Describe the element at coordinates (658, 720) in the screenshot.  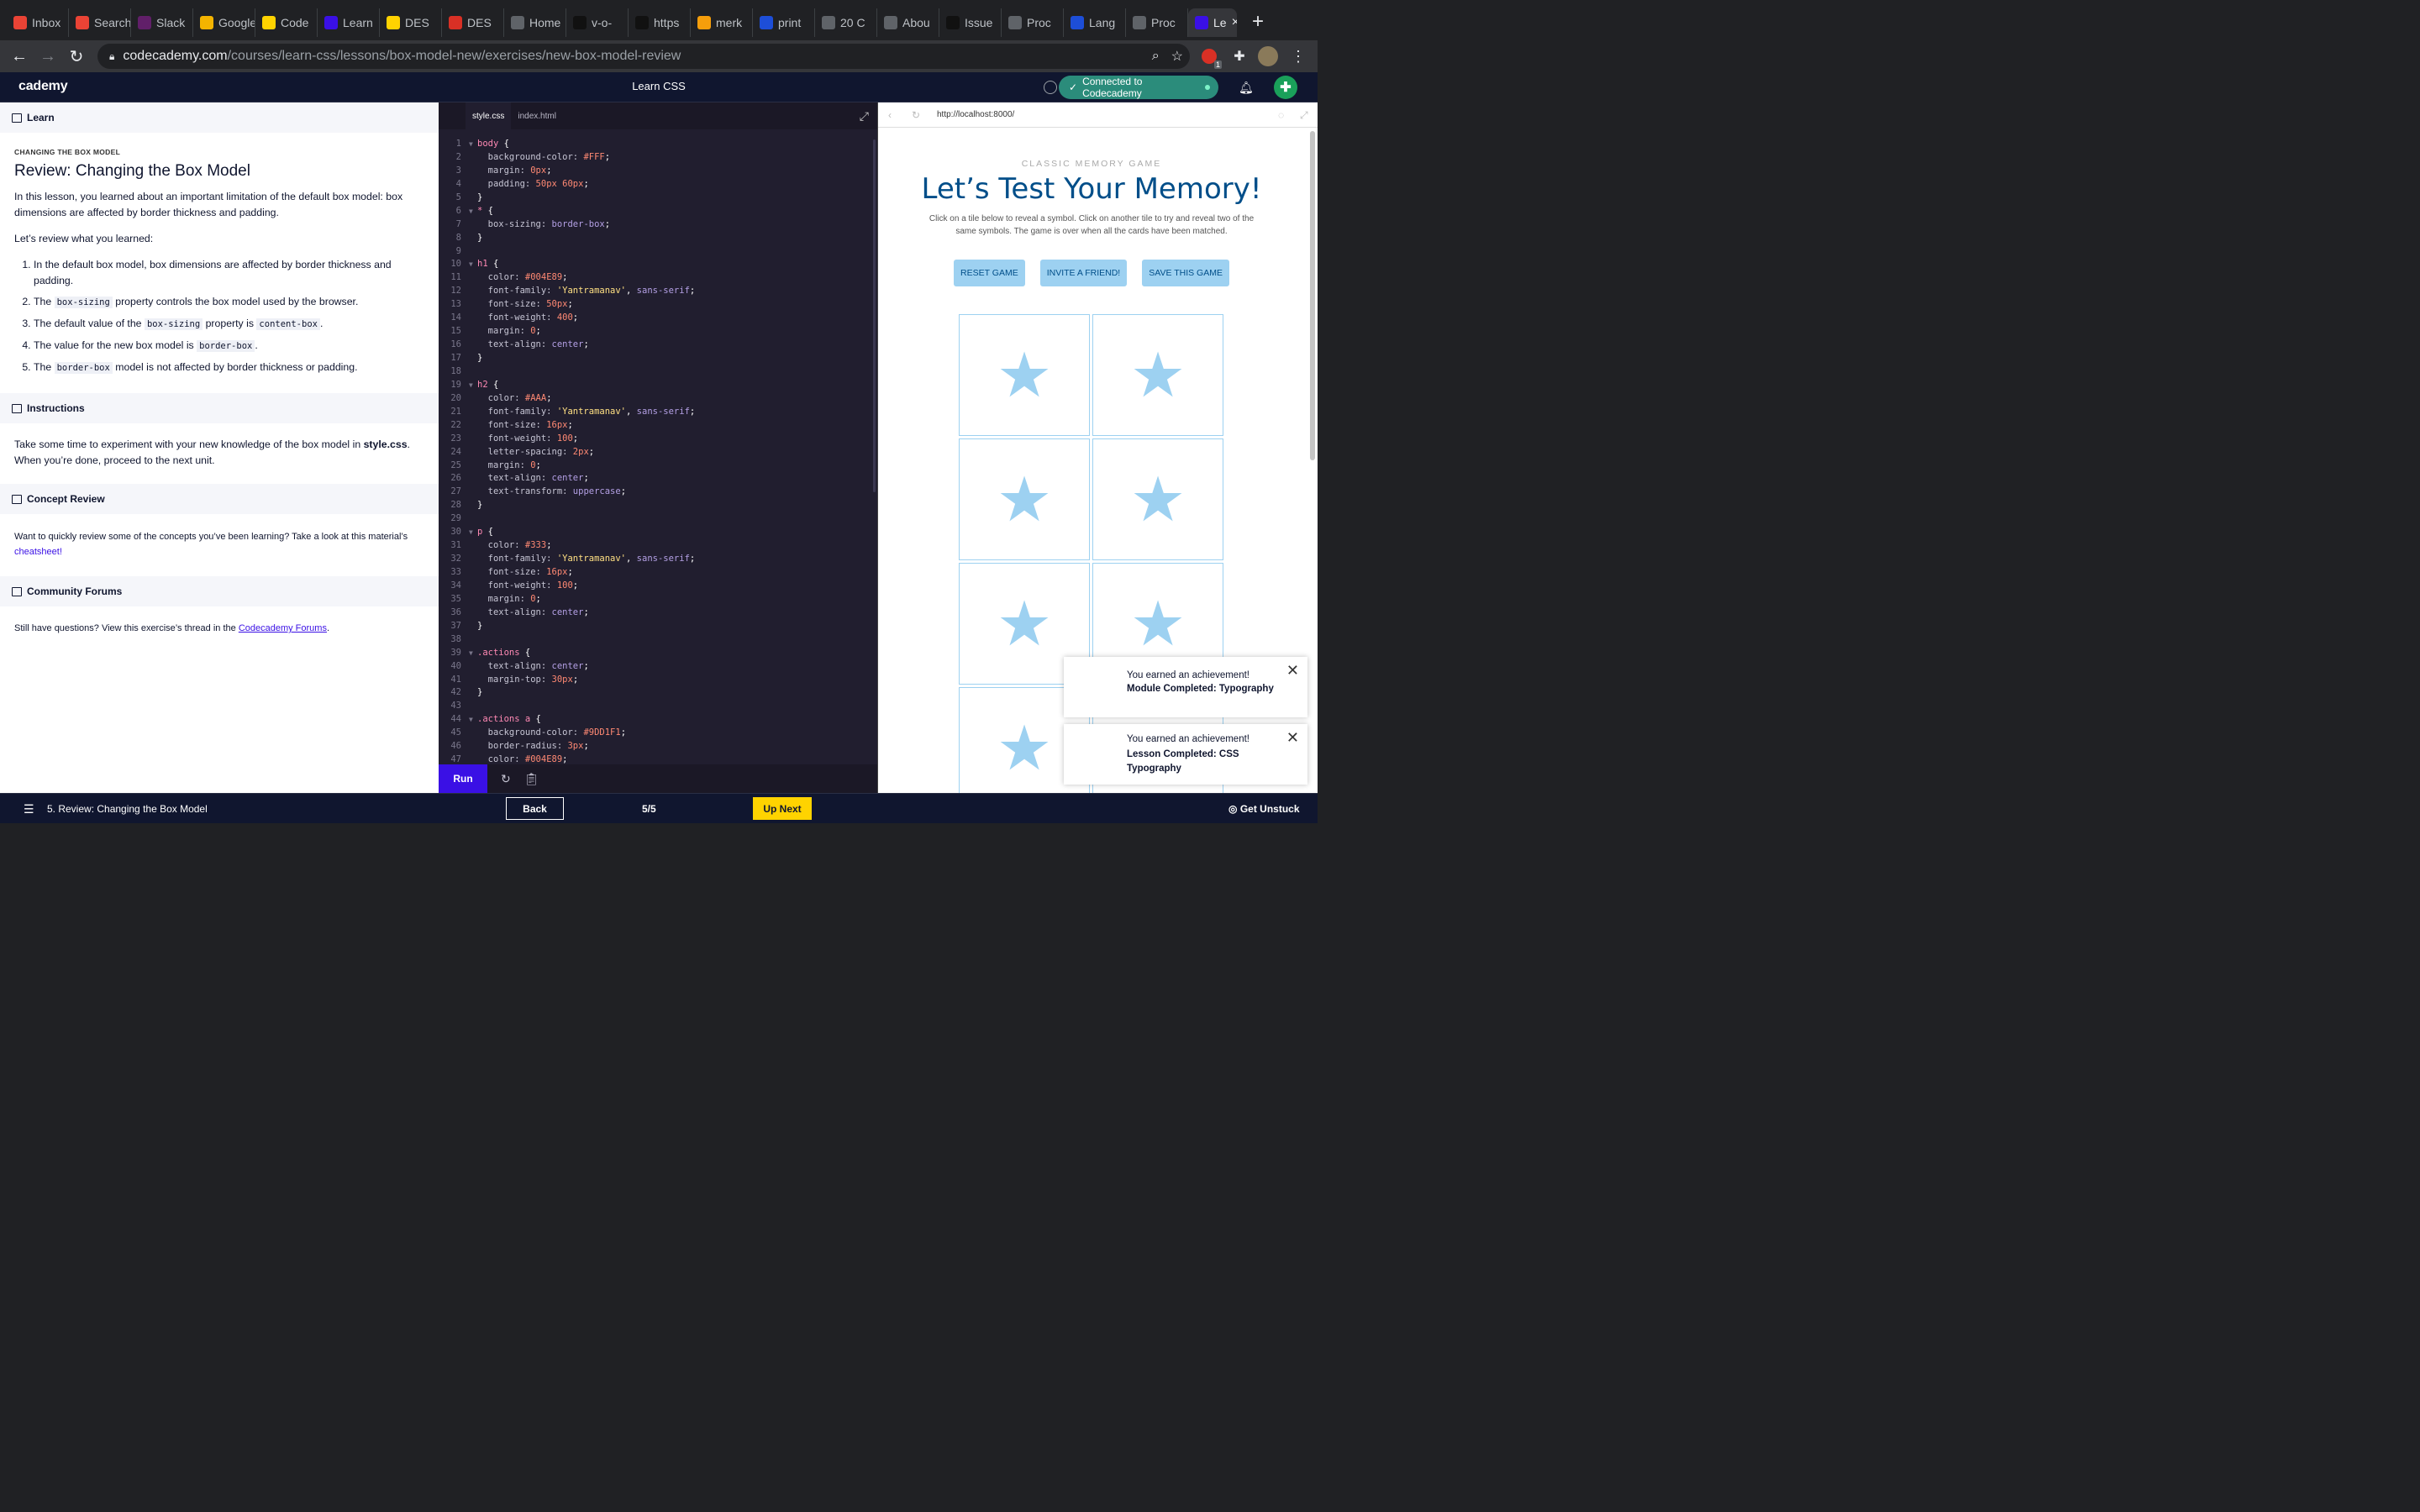
I see `code-line: 44 ▼ .actions a {` at that location.